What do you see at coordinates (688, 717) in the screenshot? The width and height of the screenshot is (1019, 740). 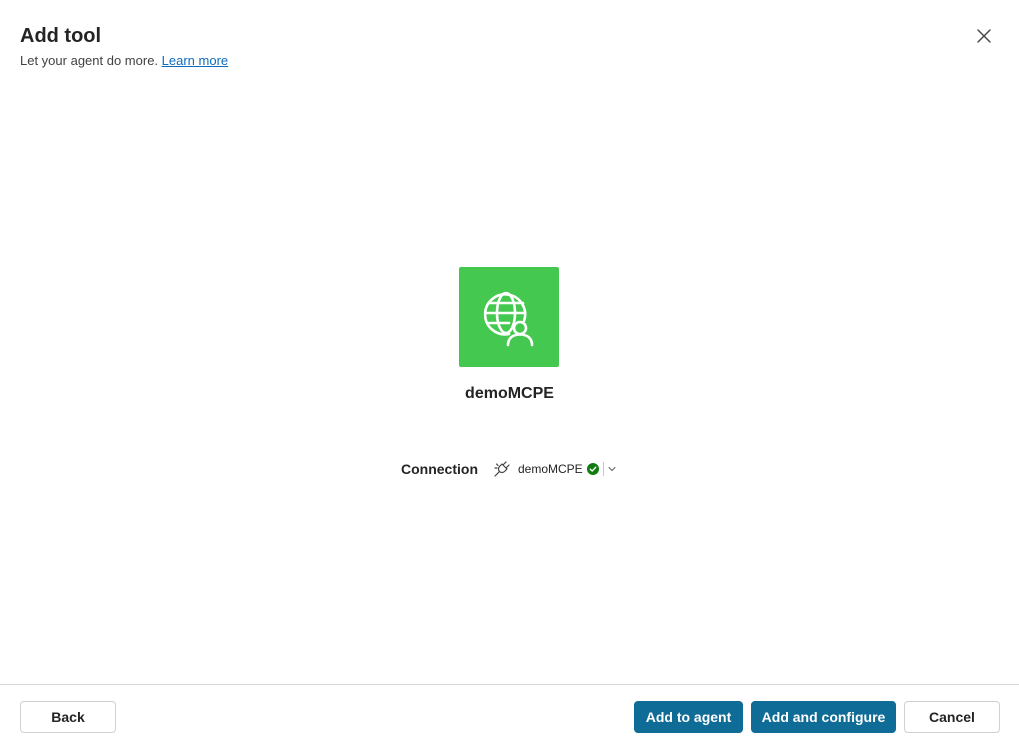 I see `add-to-agent-button: Add to agent` at bounding box center [688, 717].